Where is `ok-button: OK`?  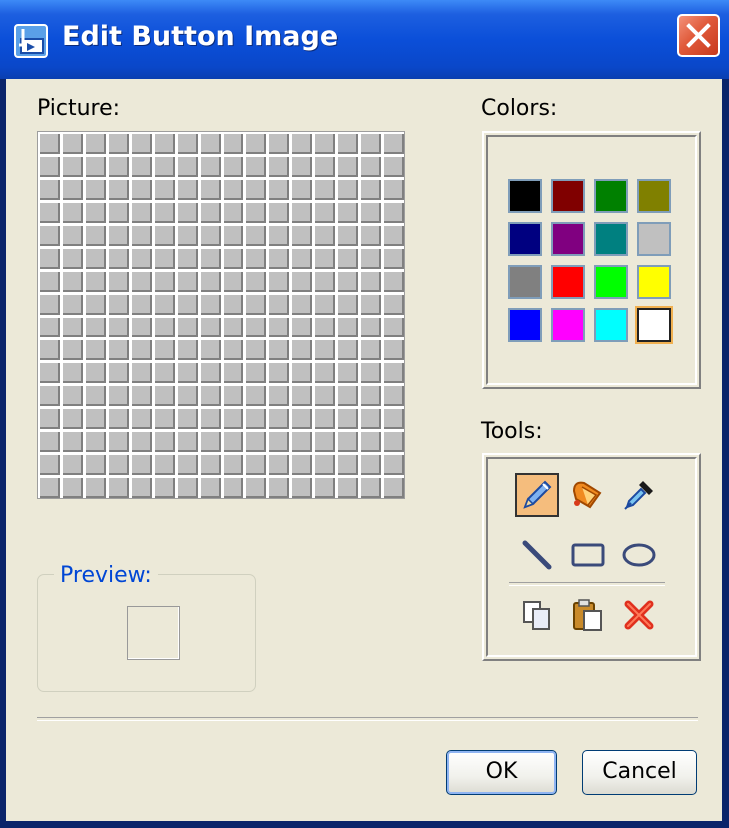 ok-button: OK is located at coordinates (501, 772).